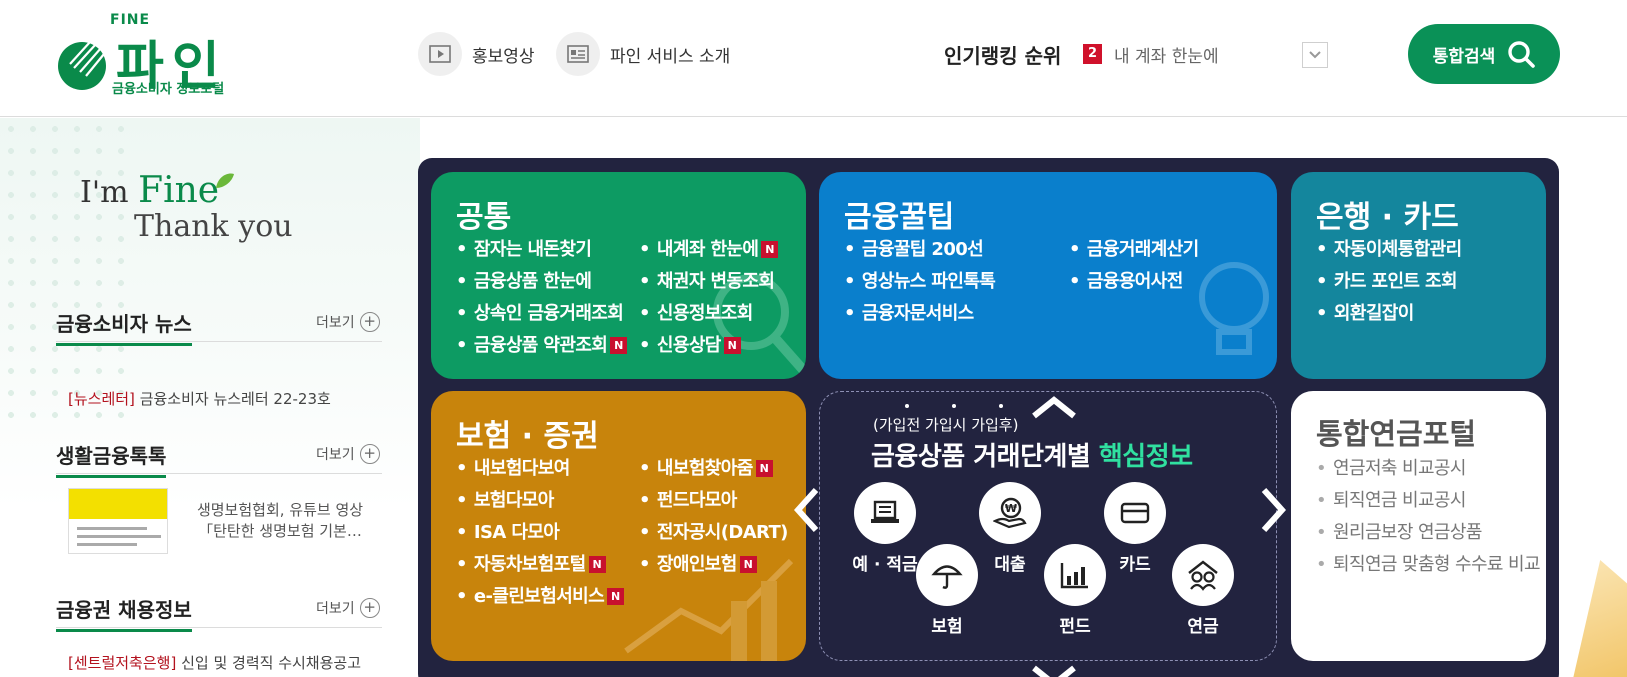  I want to click on stage-item-fund: 펀드, so click(1075, 590).